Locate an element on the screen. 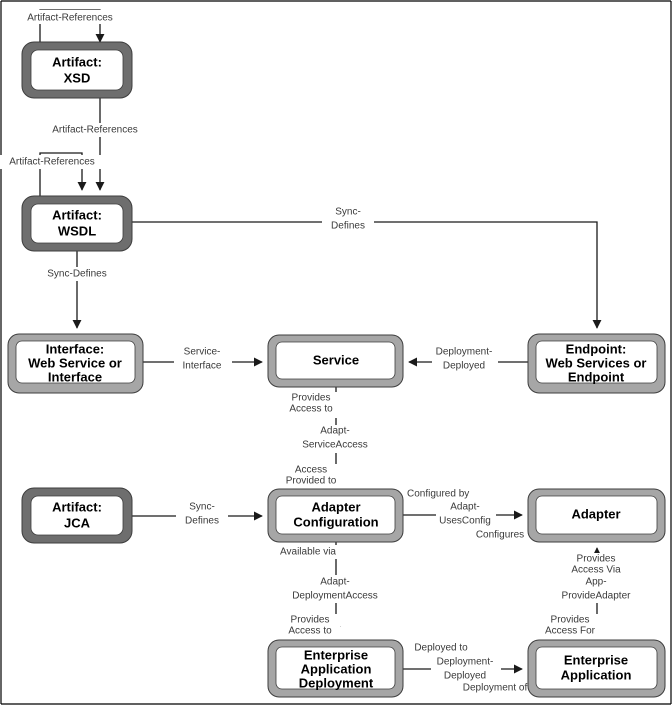  edge-label-adapterconfig-adapter-2: UsesConfig is located at coordinates (465, 521).